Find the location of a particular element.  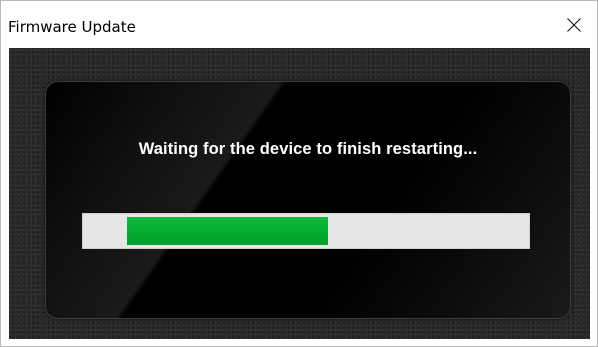

close-button is located at coordinates (574, 24).